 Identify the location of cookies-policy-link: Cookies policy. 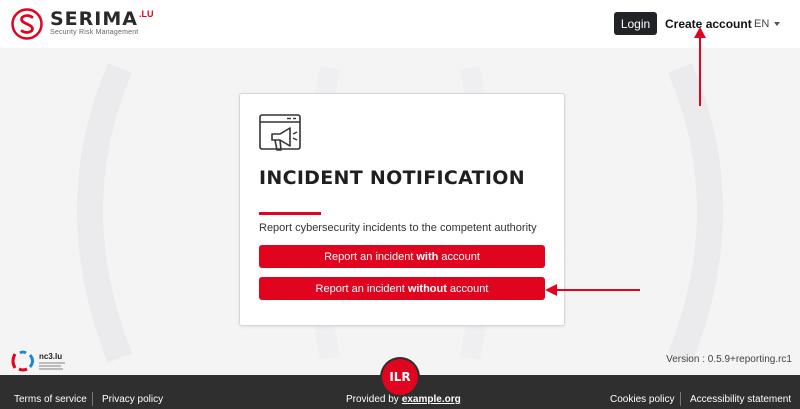
(642, 399).